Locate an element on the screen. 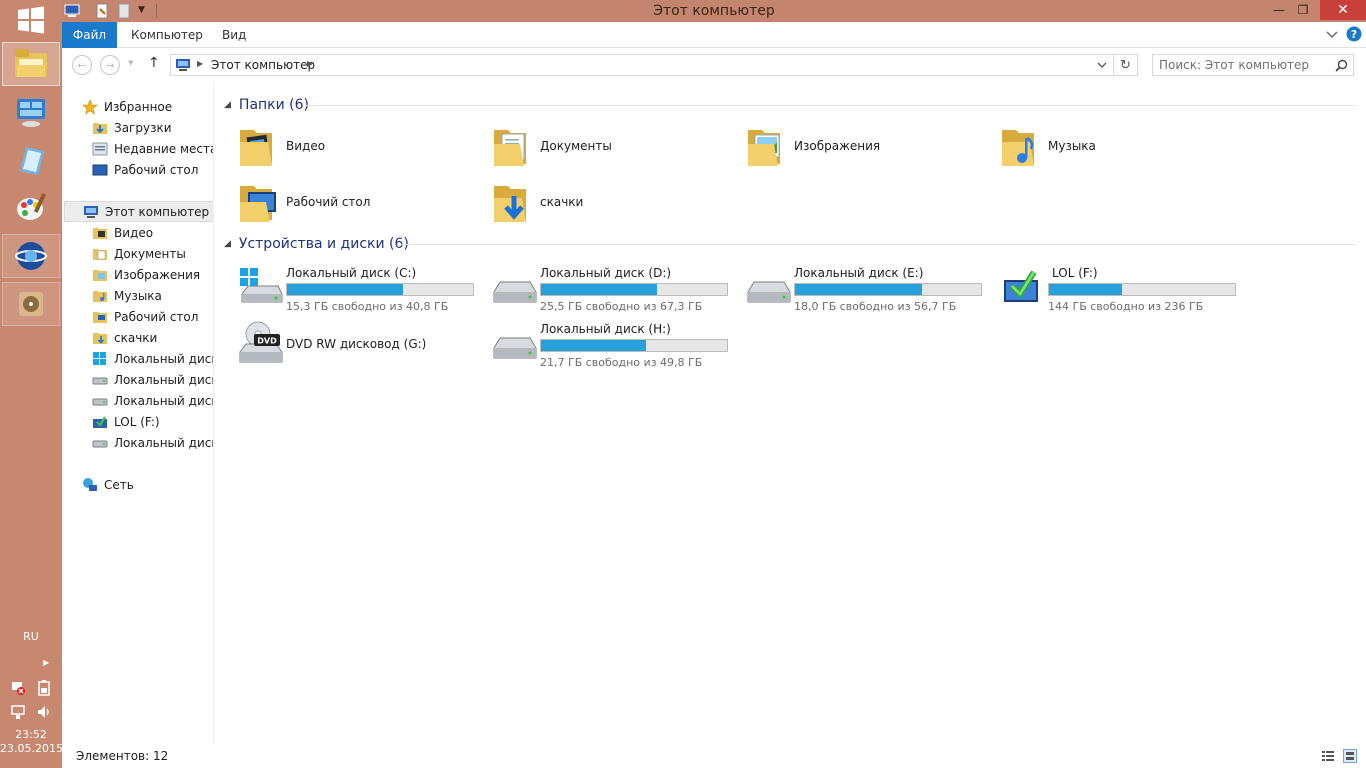  downloads-folder-icon is located at coordinates (510, 204).